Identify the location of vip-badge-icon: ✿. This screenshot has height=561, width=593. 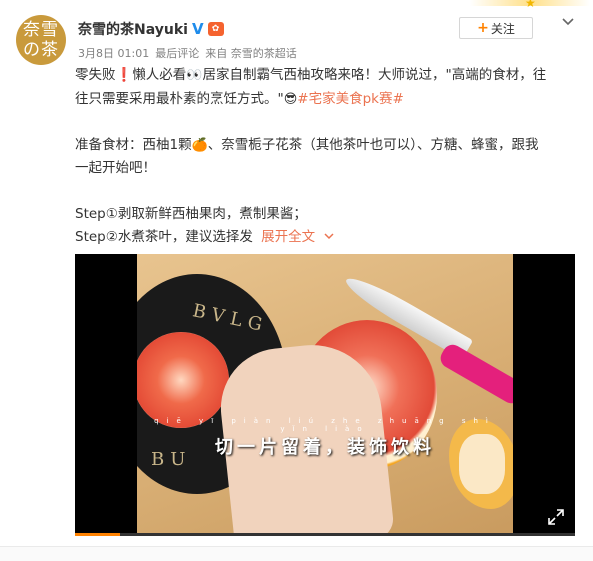
(215, 29).